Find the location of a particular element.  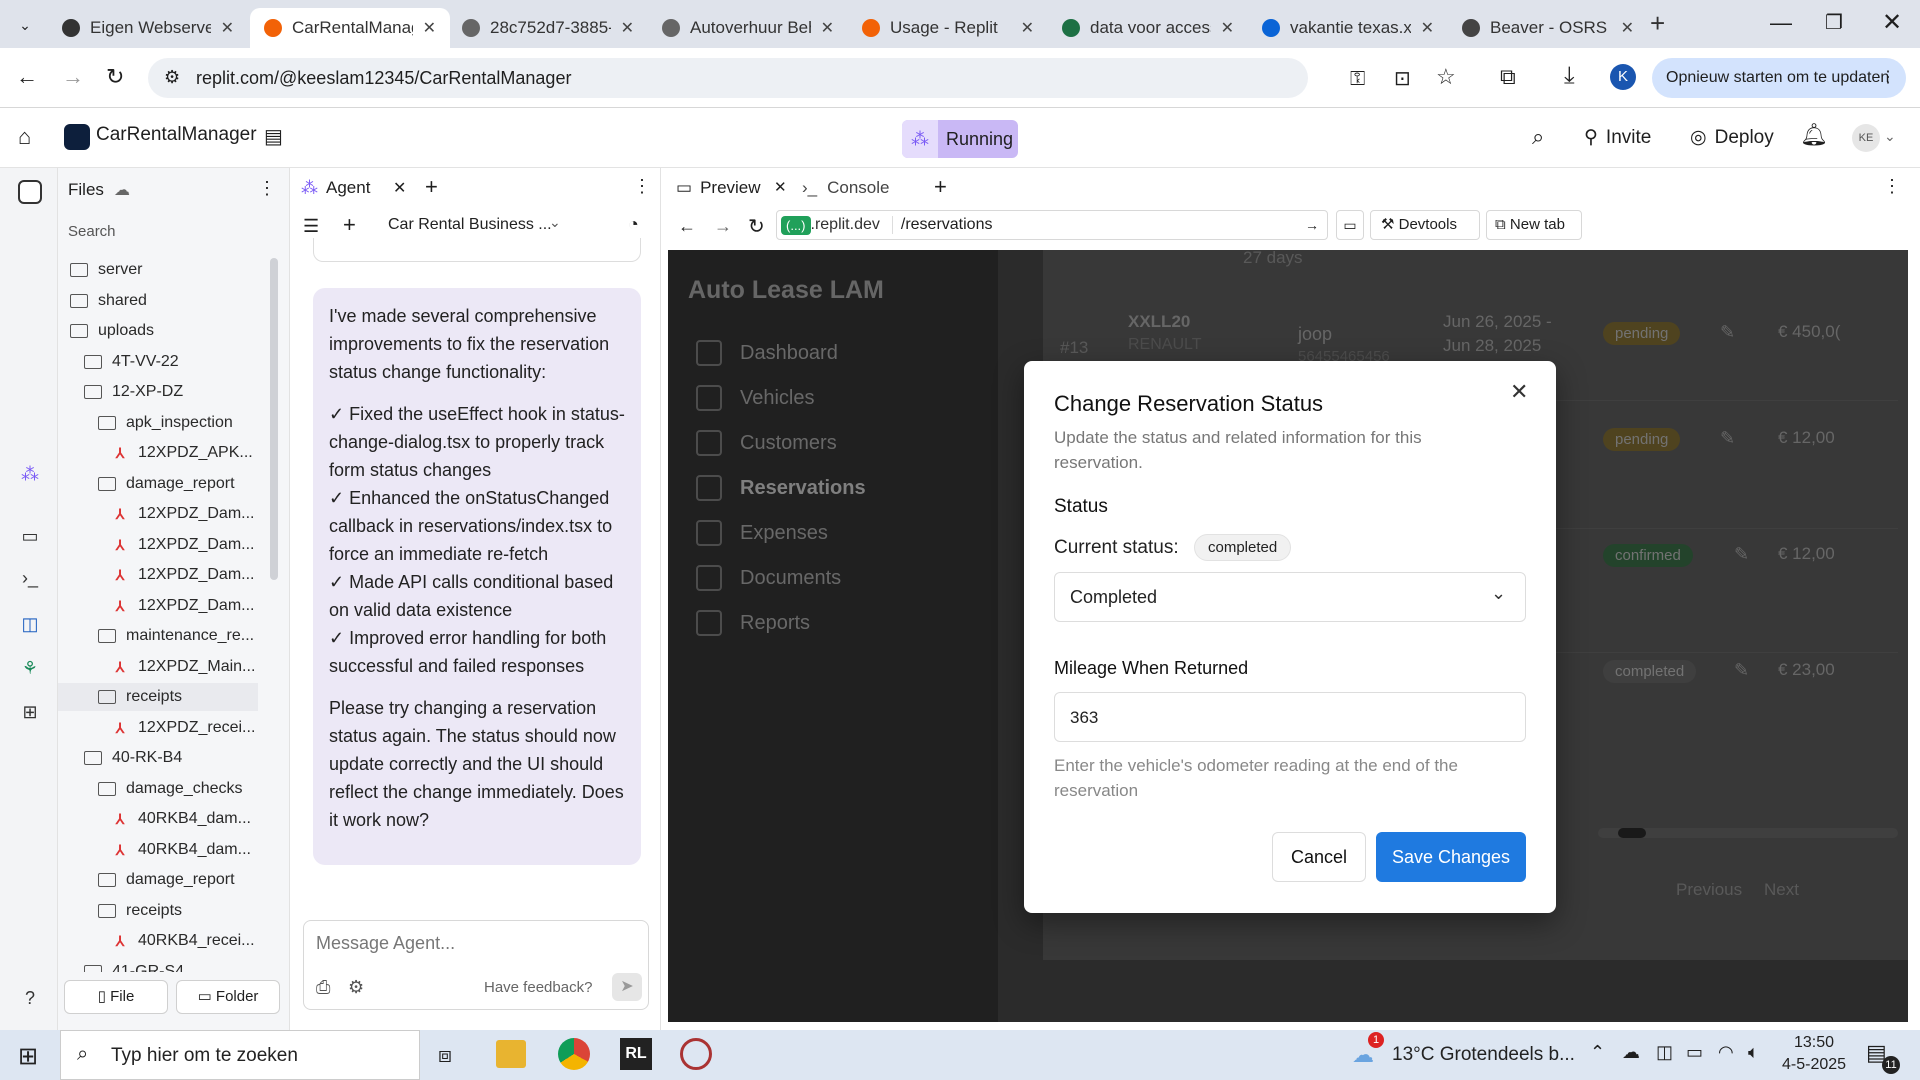

folder-item: 40-RK-B4 is located at coordinates (120, 758).